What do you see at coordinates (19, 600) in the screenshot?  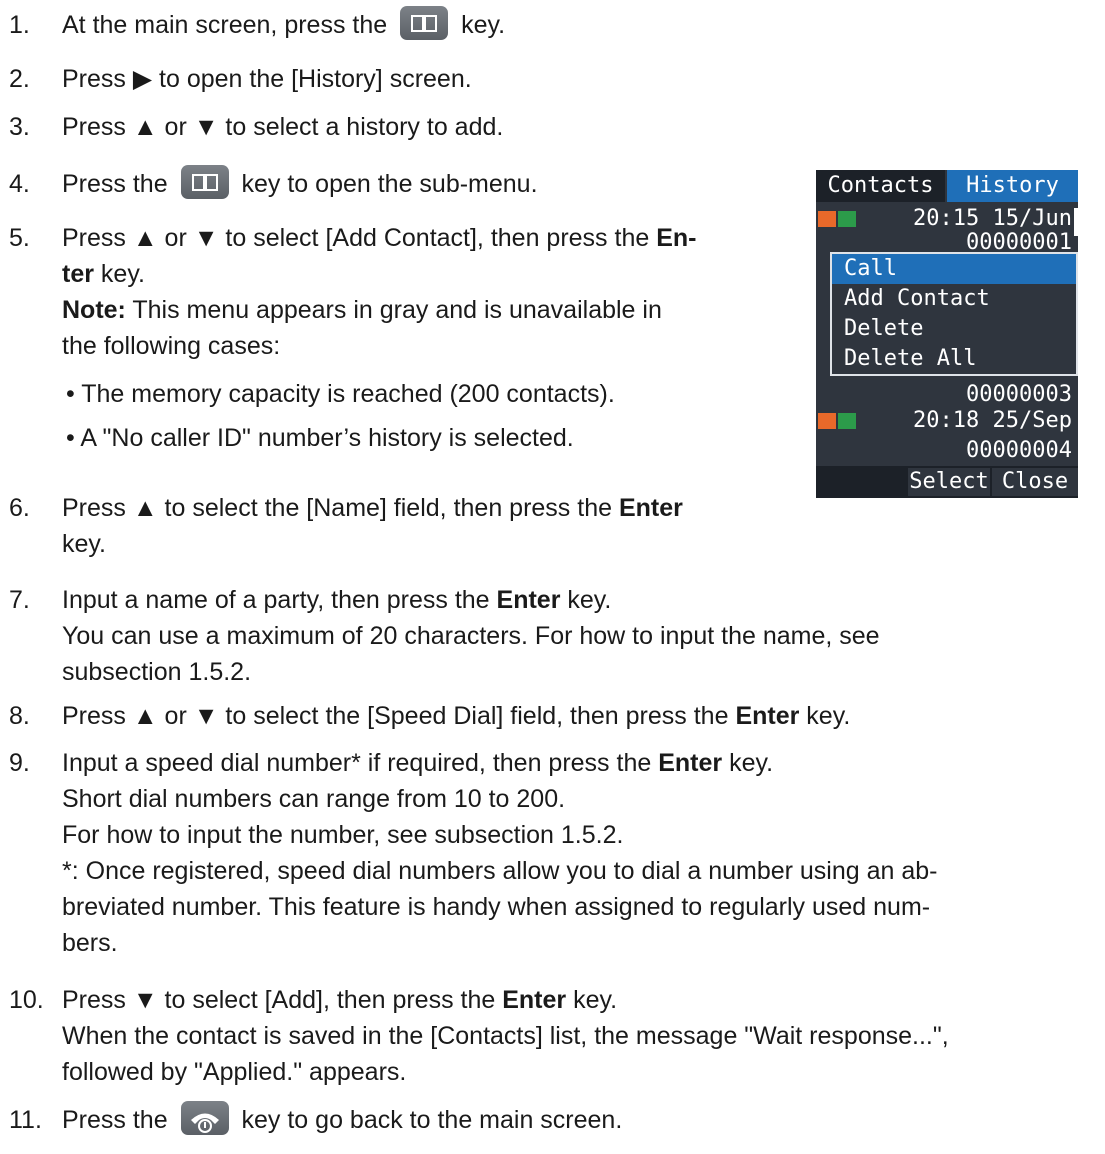 I see `step-number: 7.` at bounding box center [19, 600].